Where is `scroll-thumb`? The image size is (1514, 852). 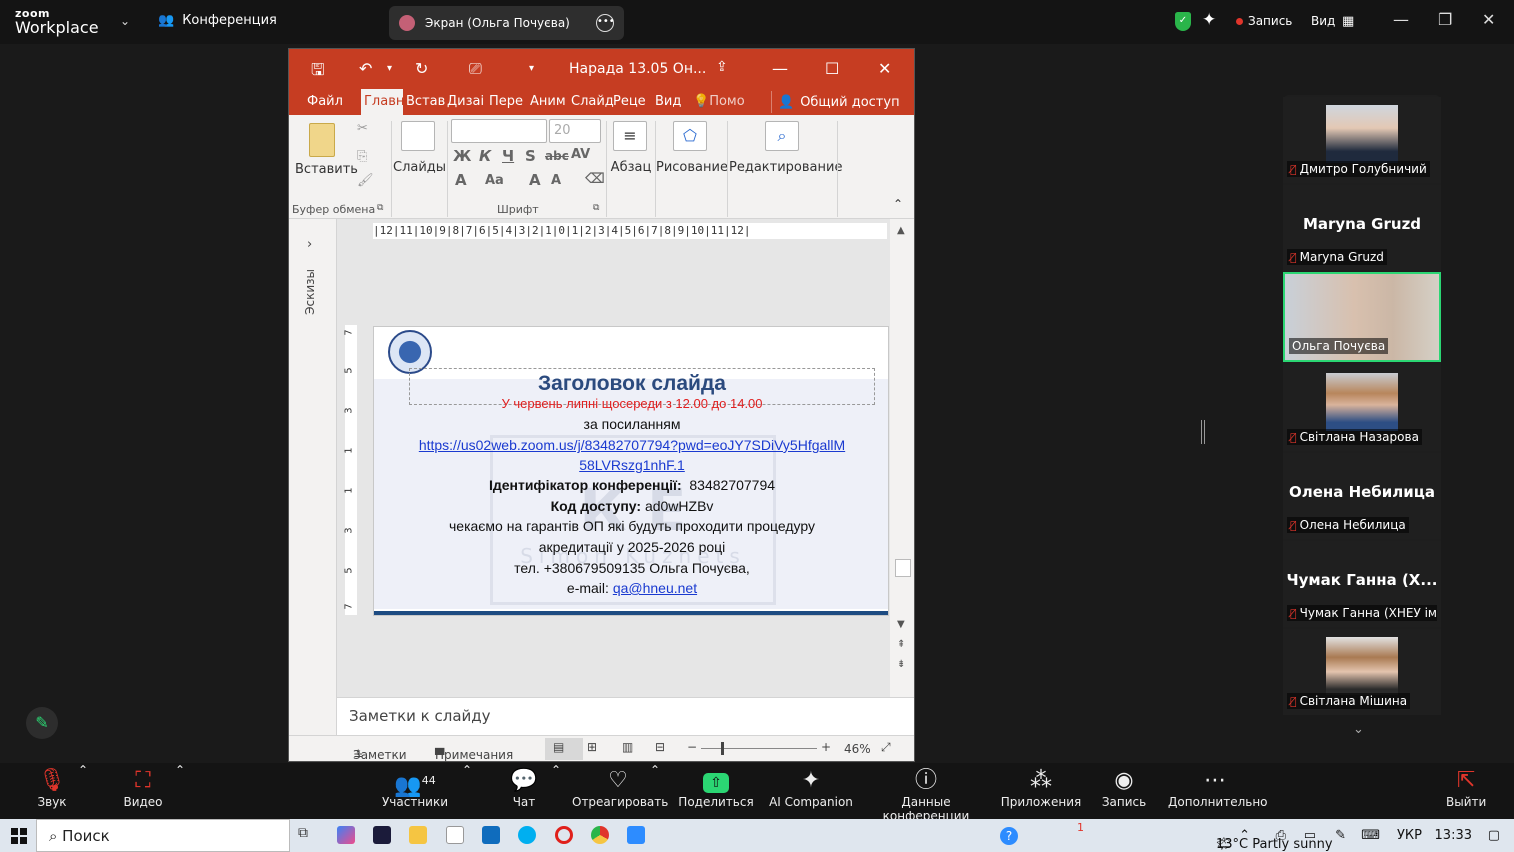
scroll-thumb is located at coordinates (903, 568).